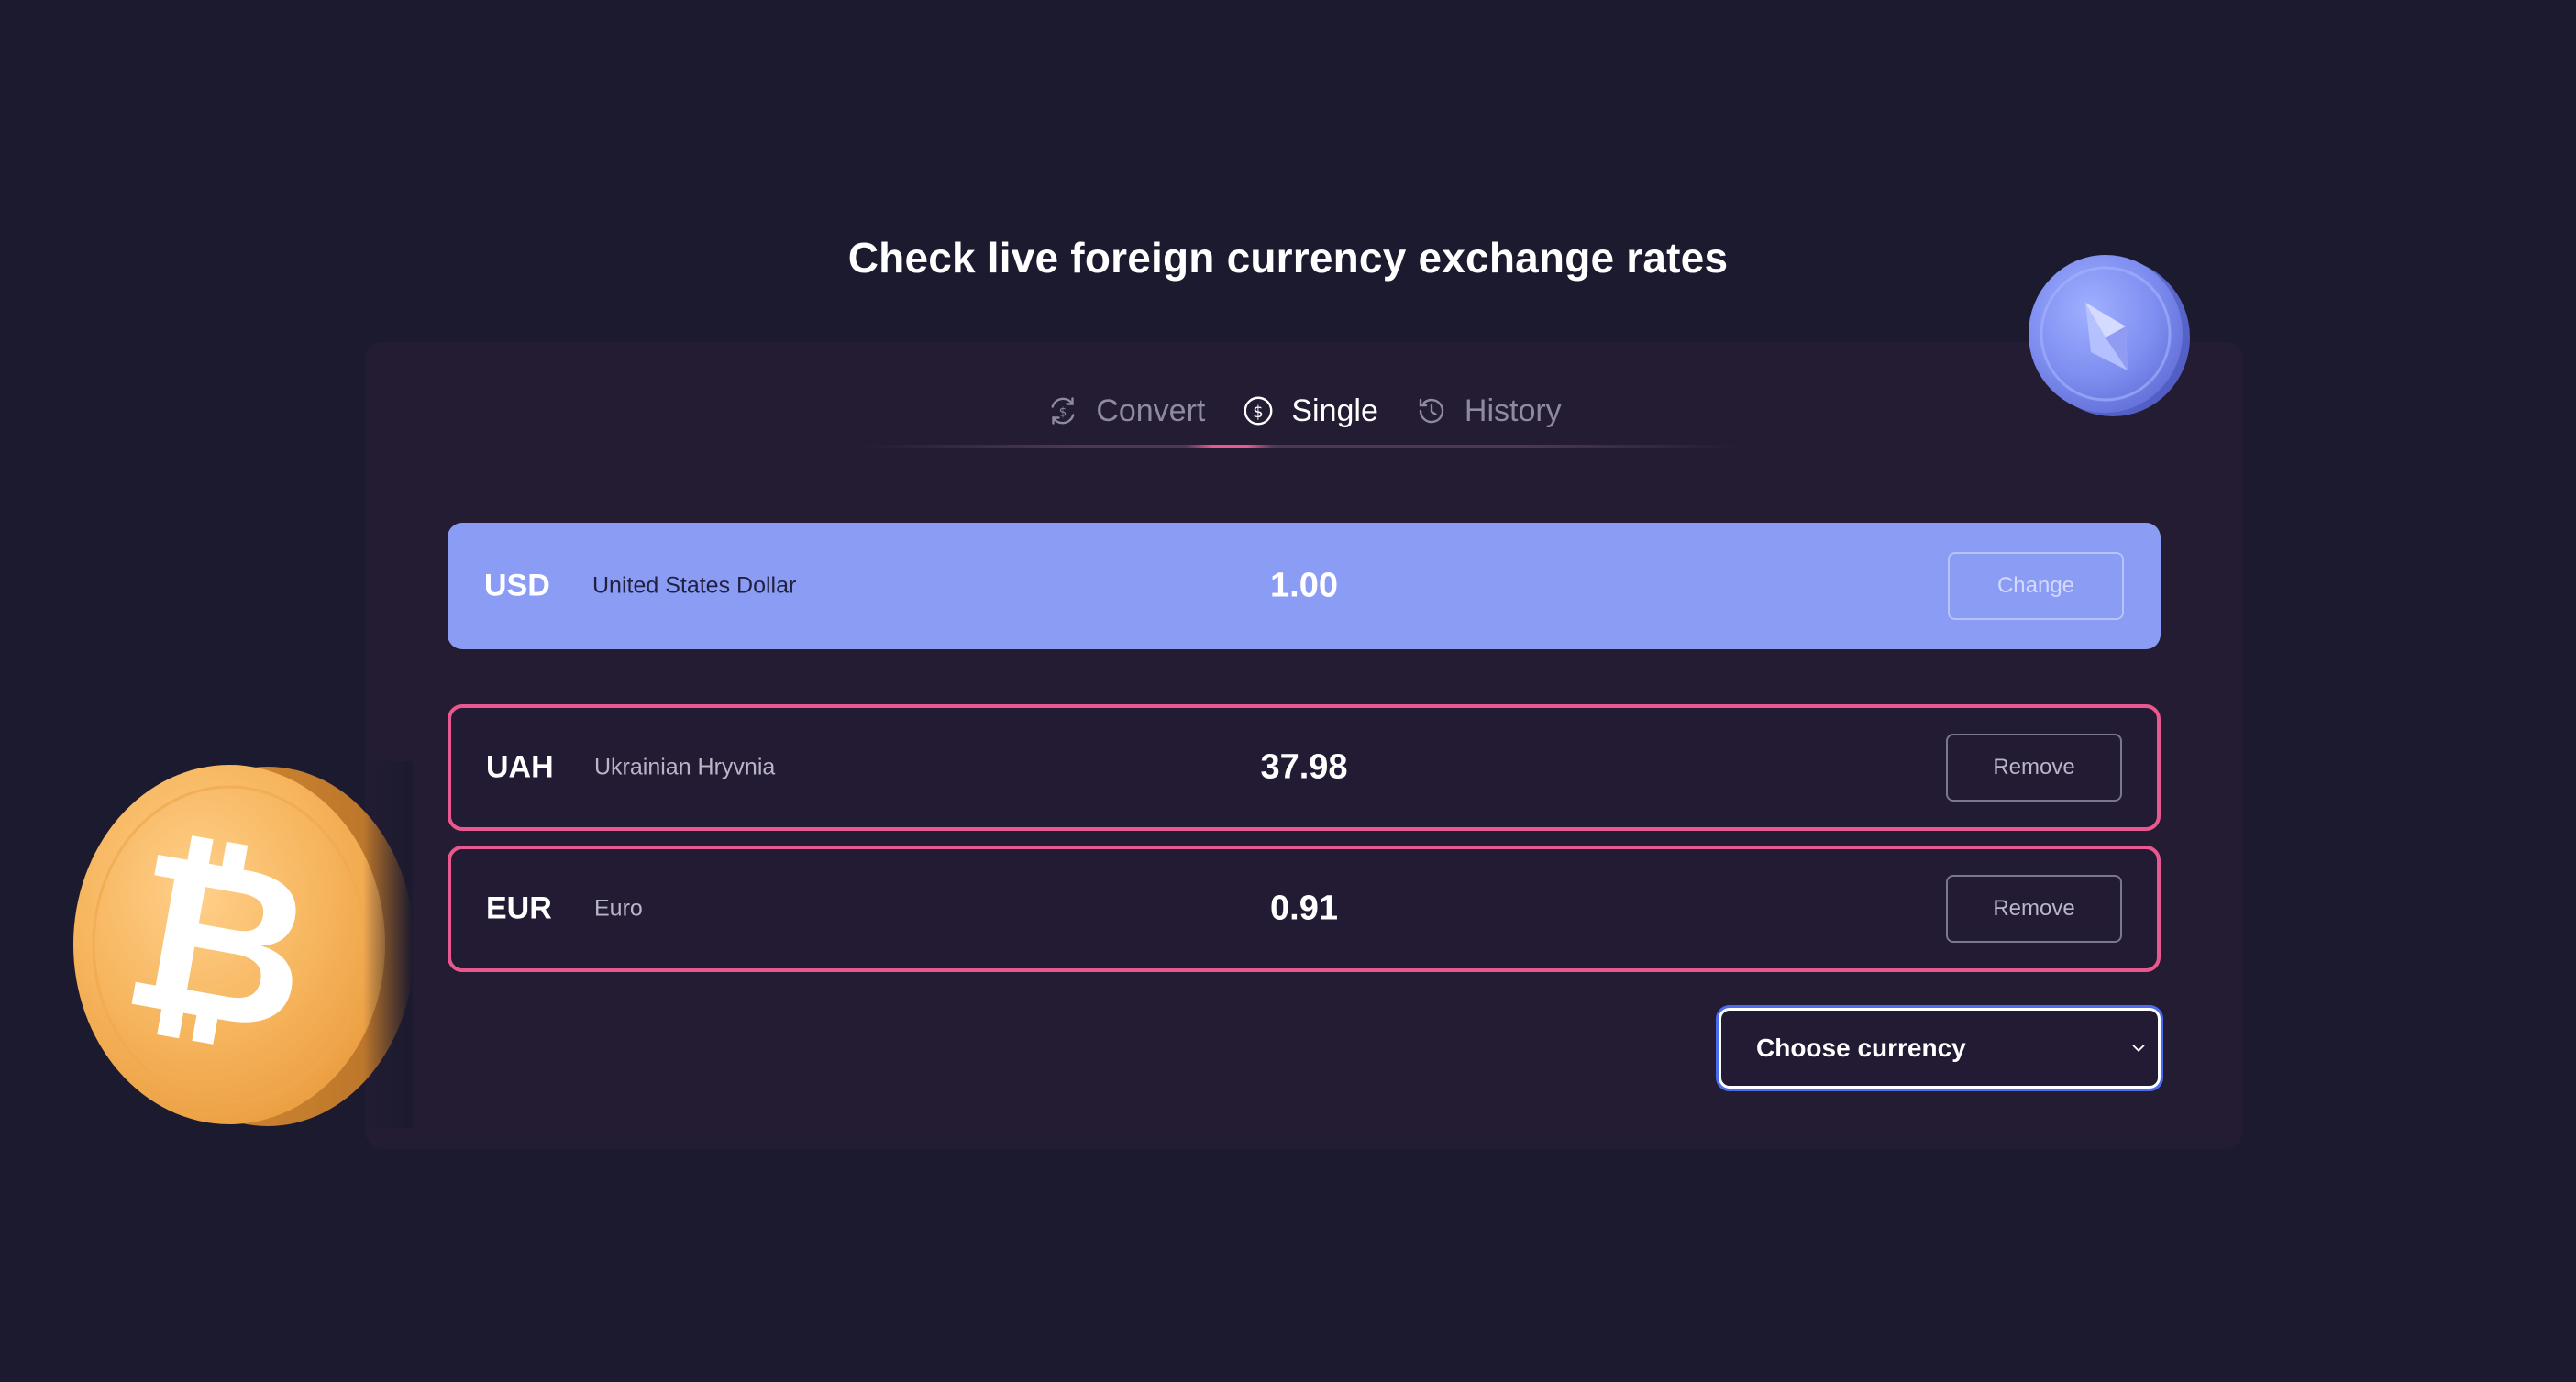  I want to click on tab-single: $ Single, so click(1310, 410).